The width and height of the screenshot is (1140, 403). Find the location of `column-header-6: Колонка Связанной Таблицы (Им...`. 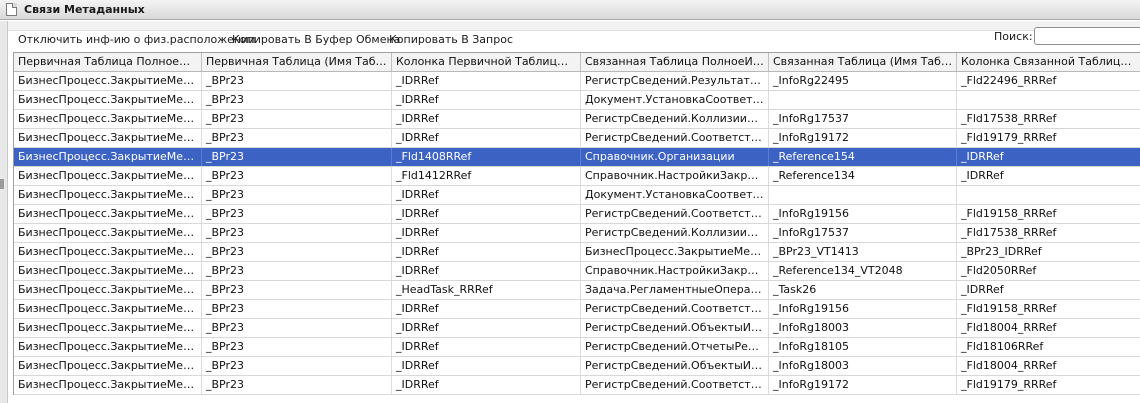

column-header-6: Колонка Связанной Таблицы (Им... is located at coordinates (1048, 62).